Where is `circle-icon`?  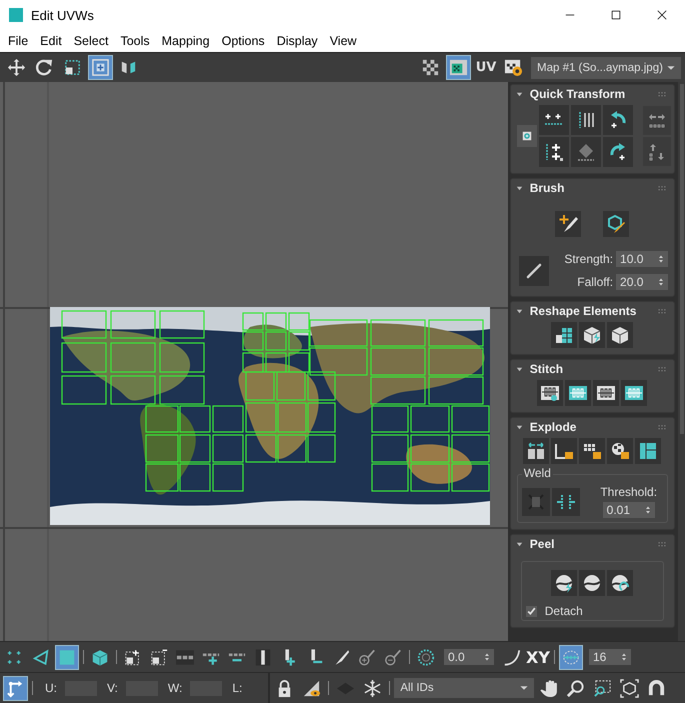
circle-icon is located at coordinates (426, 657).